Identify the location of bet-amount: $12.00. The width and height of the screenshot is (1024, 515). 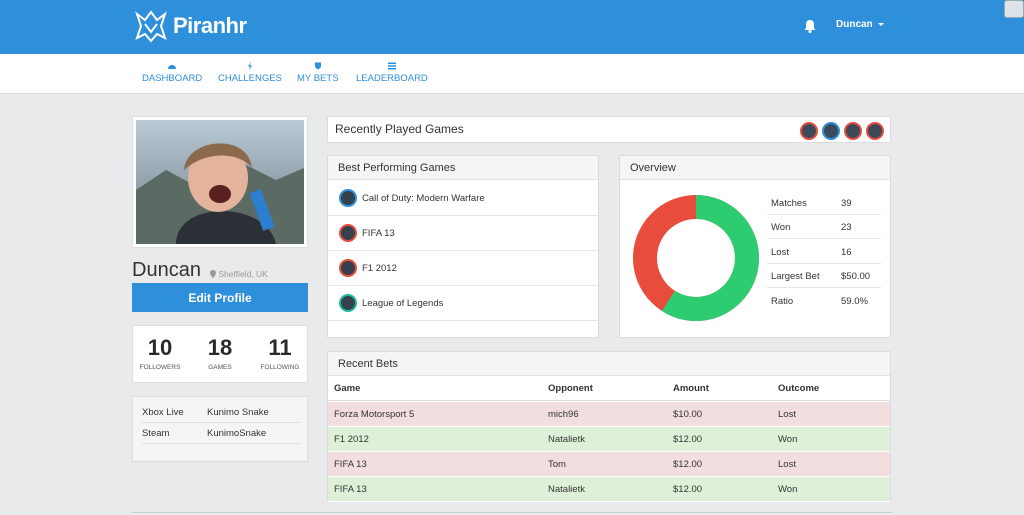
(688, 464).